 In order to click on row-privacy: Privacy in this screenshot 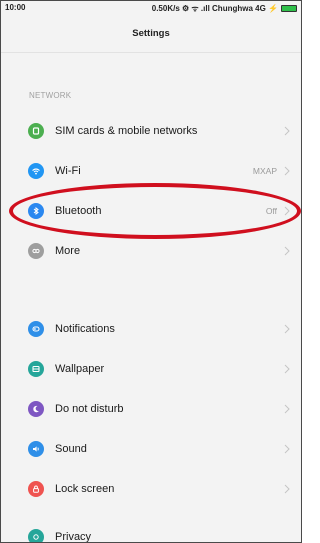, I will do `click(151, 530)`.